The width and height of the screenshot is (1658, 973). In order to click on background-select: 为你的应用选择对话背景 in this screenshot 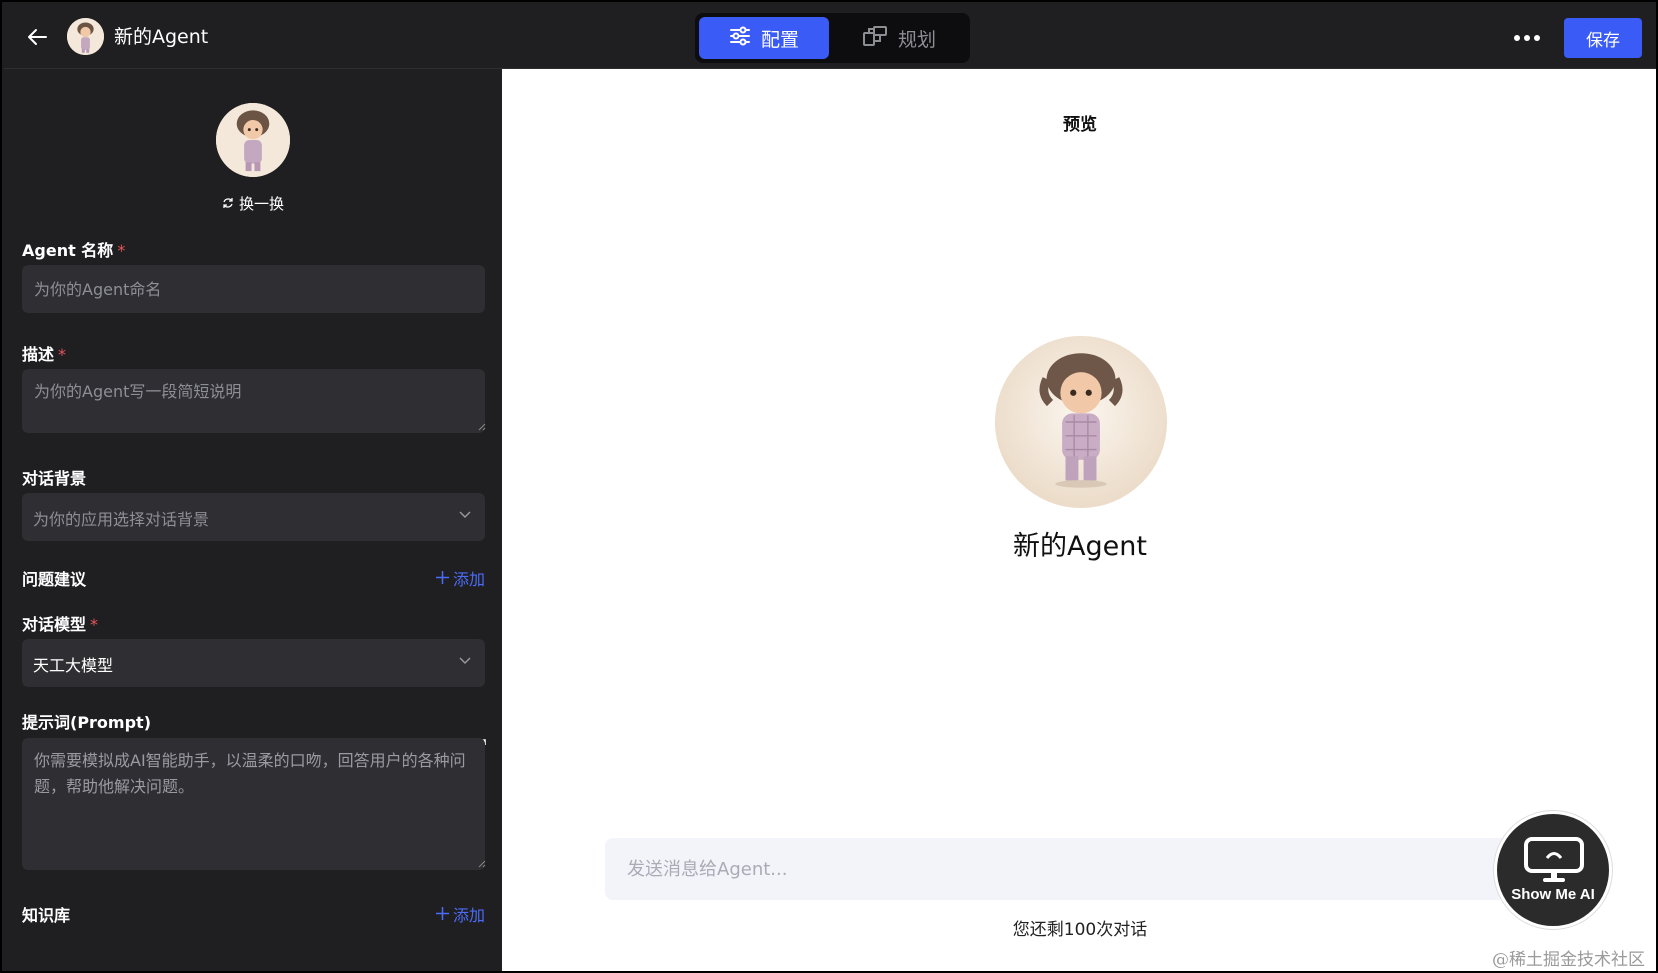, I will do `click(253, 517)`.